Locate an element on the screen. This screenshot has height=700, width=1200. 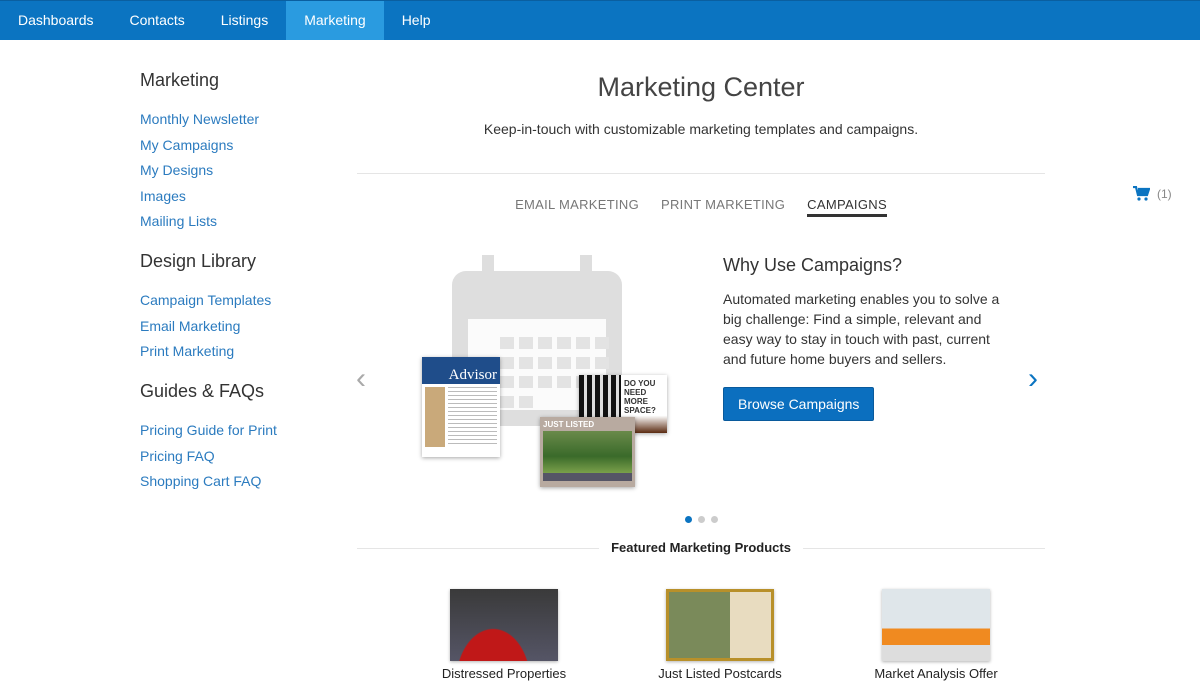
carousel-prev-arrow: ‹ is located at coordinates (361, 379).